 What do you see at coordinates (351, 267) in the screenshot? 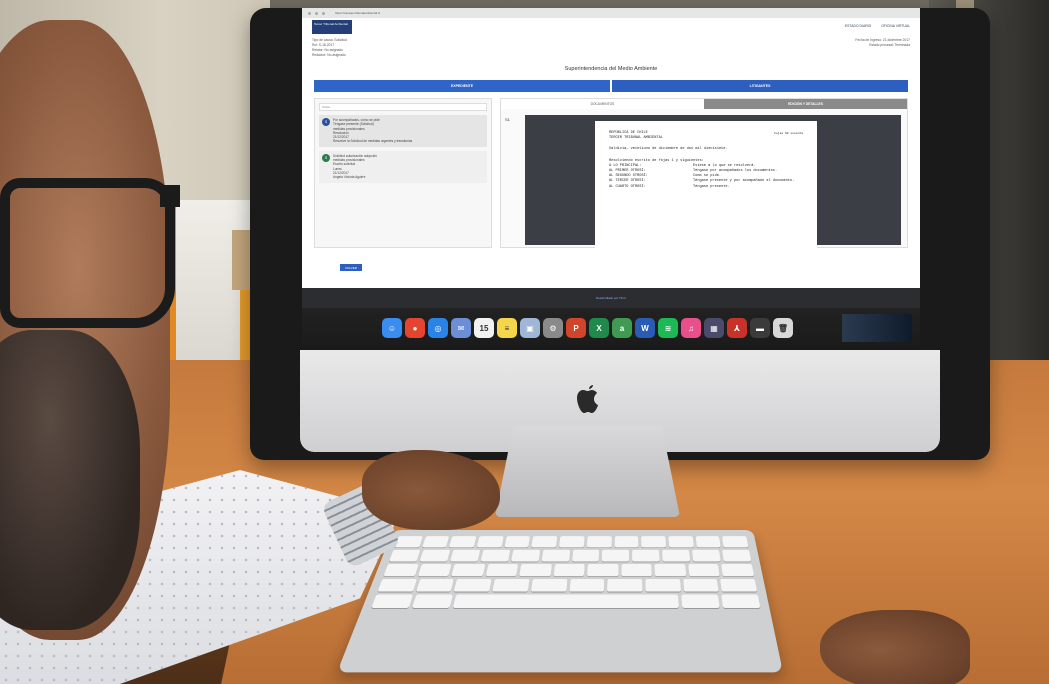
I see `back-button: VOLVER` at bounding box center [351, 267].